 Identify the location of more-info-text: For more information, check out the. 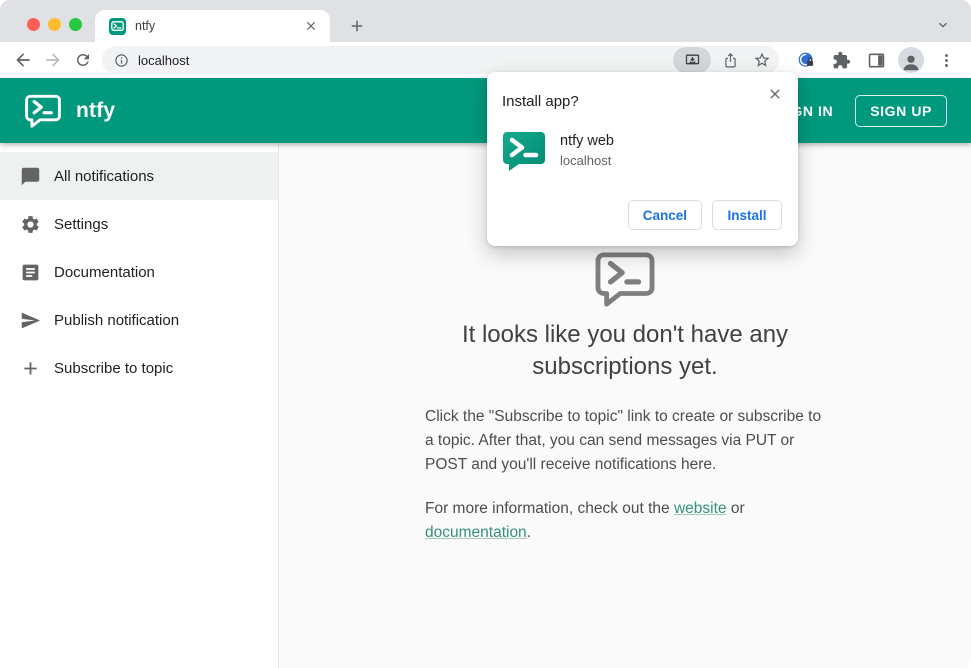
(549, 508).